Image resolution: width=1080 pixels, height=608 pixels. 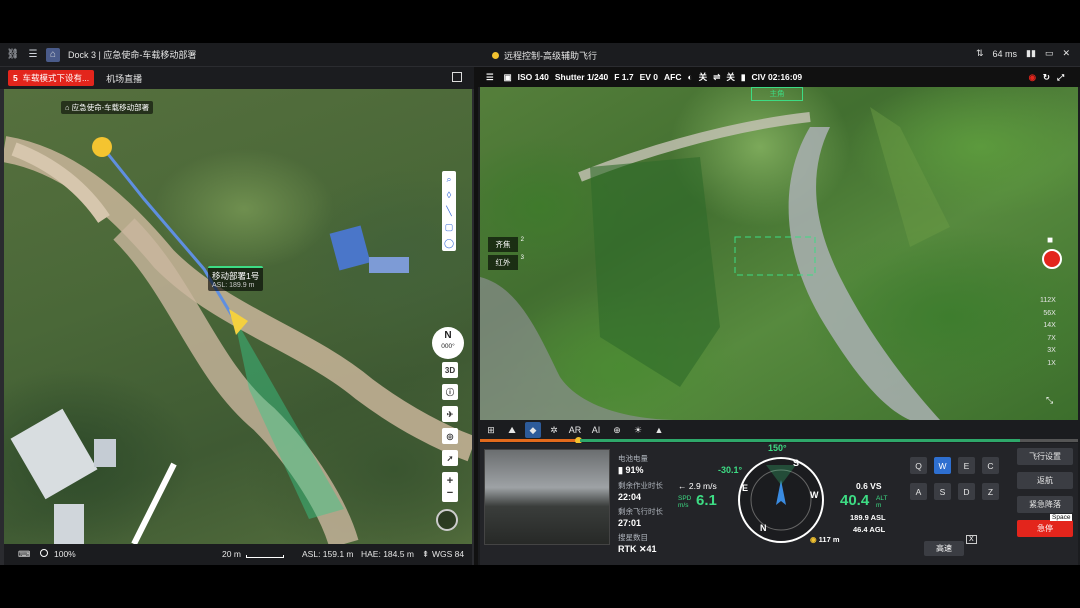 I want to click on link-icon: ⛓, so click(x=13, y=55).